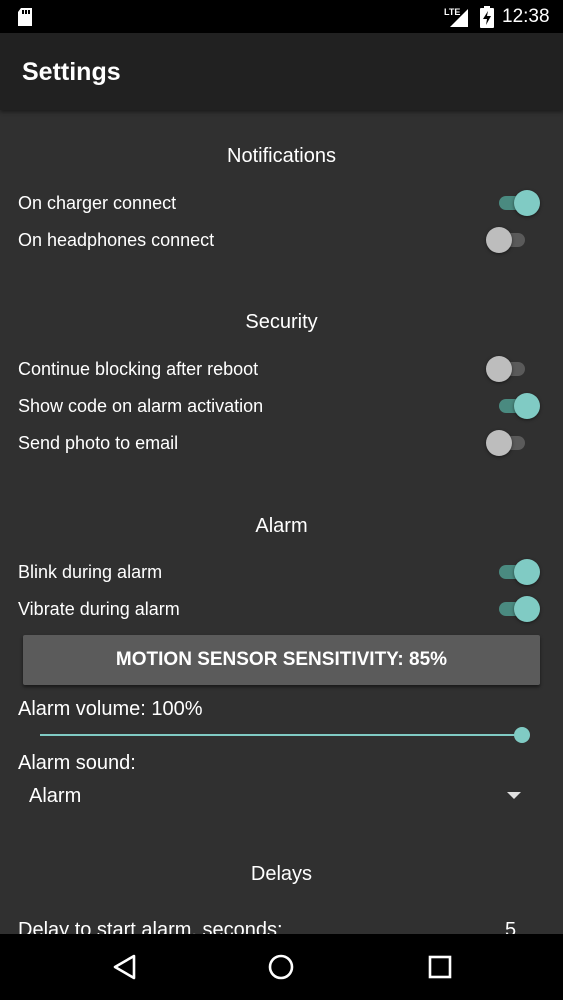 The width and height of the screenshot is (563, 1000). Describe the element at coordinates (124, 967) in the screenshot. I see `back-icon` at that location.